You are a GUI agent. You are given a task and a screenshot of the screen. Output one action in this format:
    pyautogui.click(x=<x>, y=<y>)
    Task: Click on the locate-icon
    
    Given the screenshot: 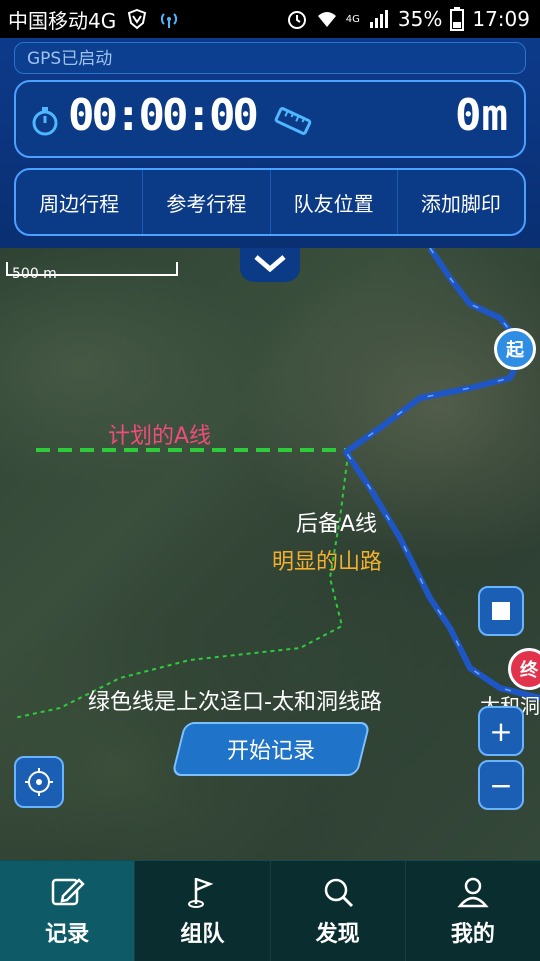 What is the action you would take?
    pyautogui.click(x=39, y=782)
    